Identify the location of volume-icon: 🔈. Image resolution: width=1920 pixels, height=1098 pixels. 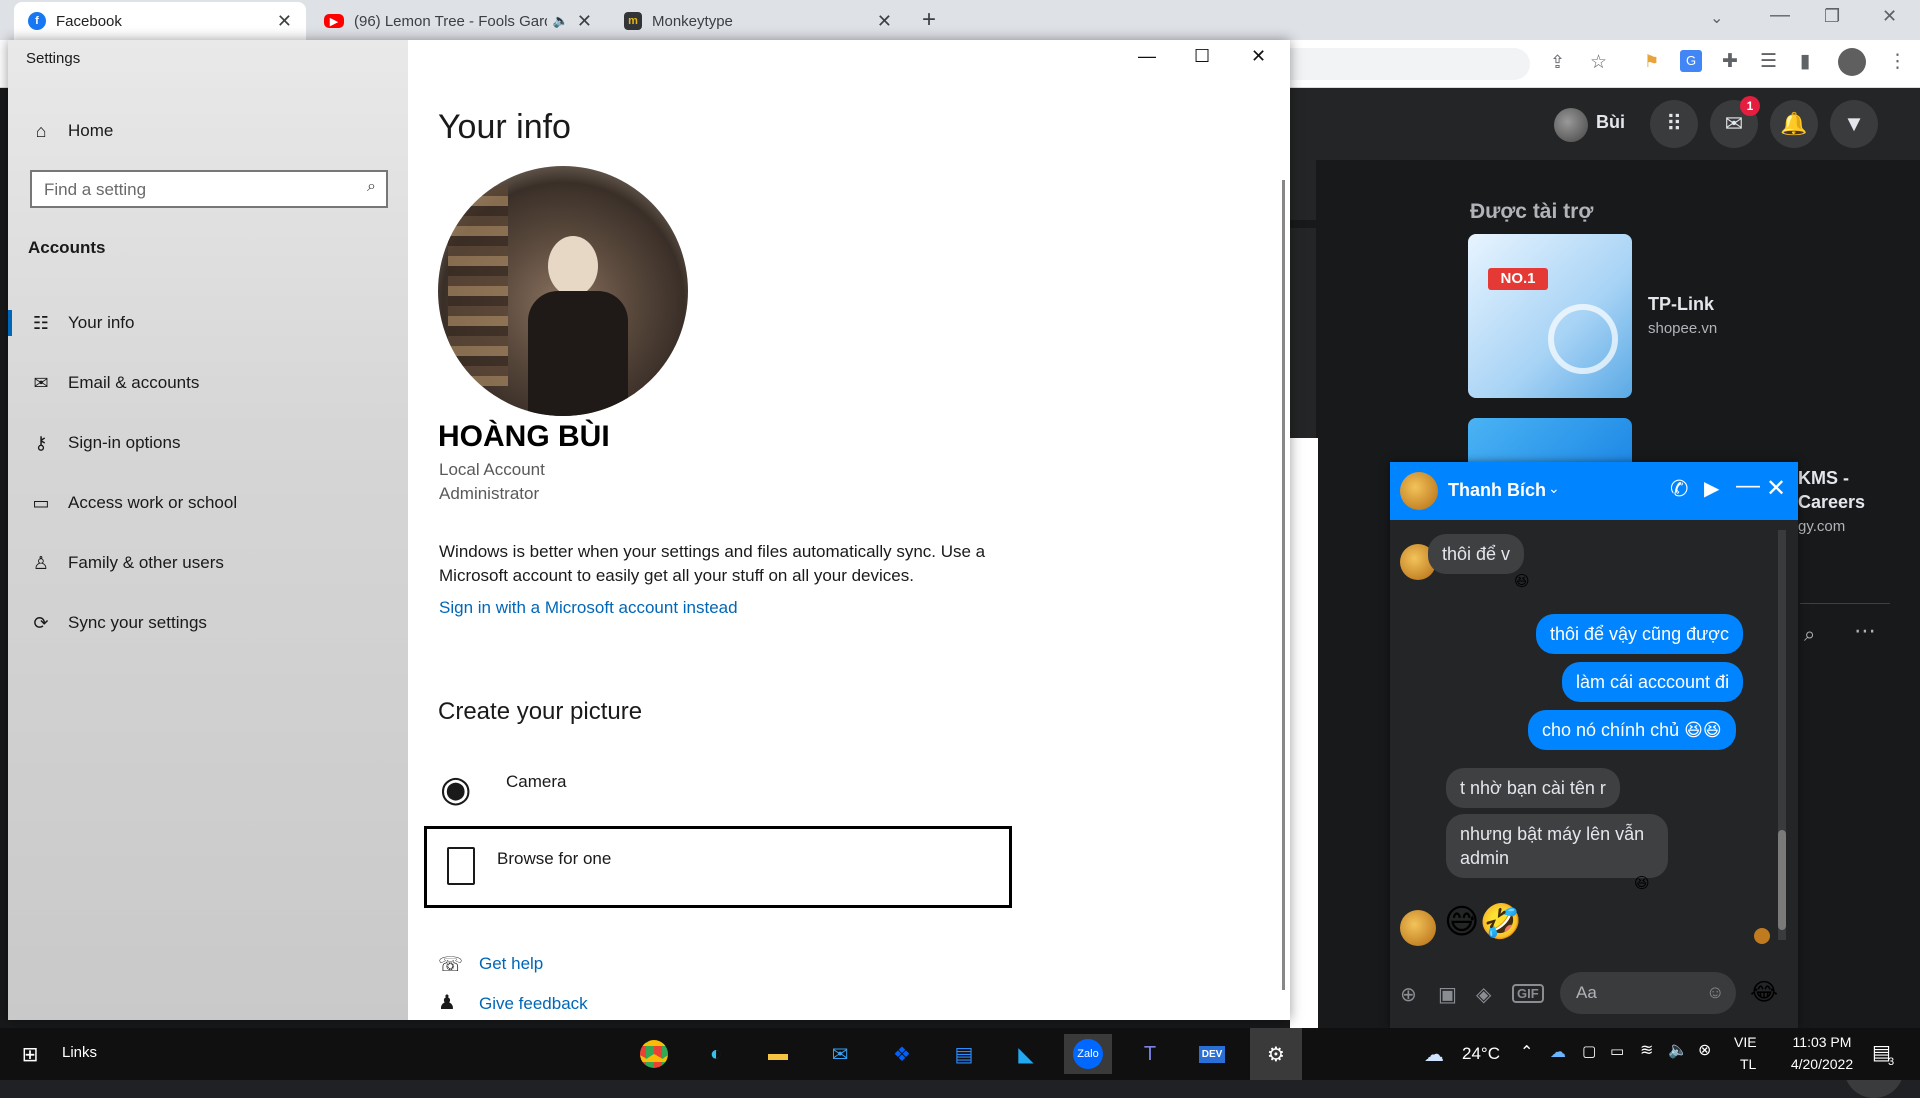
(1678, 1050).